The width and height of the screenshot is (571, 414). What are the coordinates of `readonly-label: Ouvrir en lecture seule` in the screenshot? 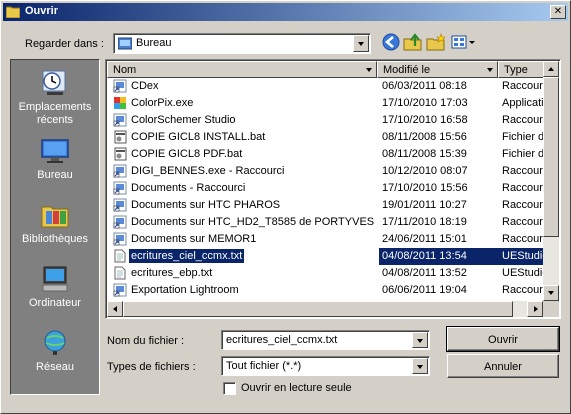 It's located at (296, 388).